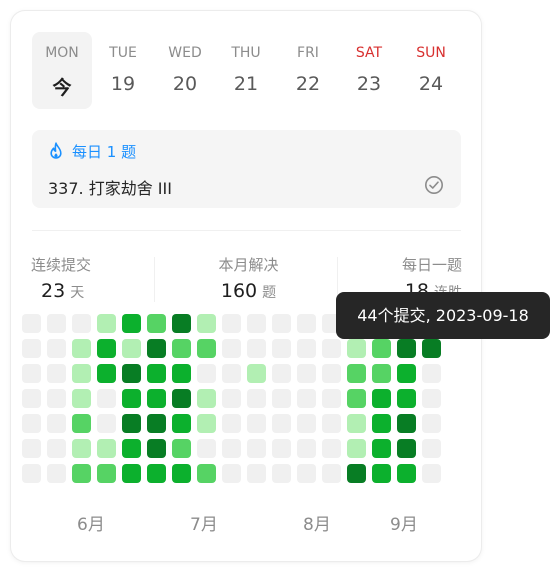  What do you see at coordinates (431, 70) in the screenshot?
I see `day-sun: SUN 24` at bounding box center [431, 70].